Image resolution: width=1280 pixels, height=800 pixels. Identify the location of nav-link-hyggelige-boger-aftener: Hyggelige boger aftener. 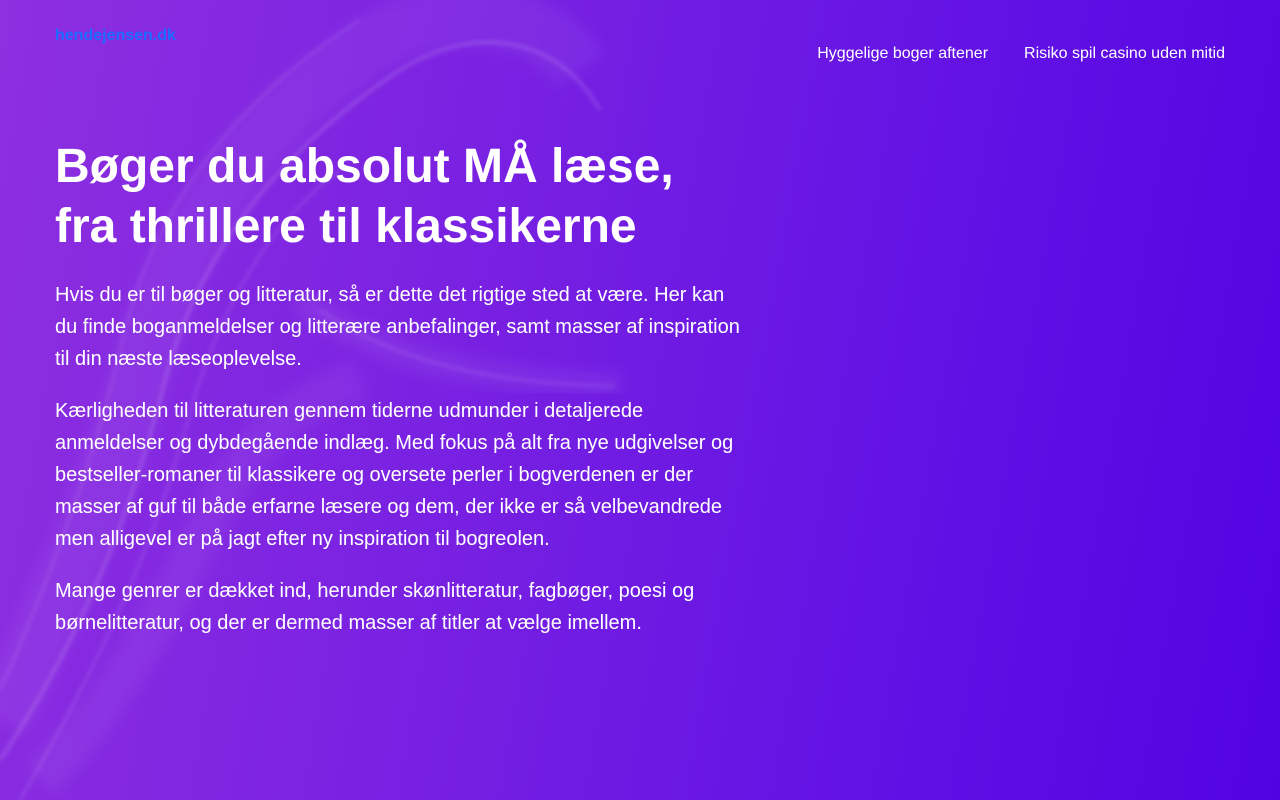
(902, 54).